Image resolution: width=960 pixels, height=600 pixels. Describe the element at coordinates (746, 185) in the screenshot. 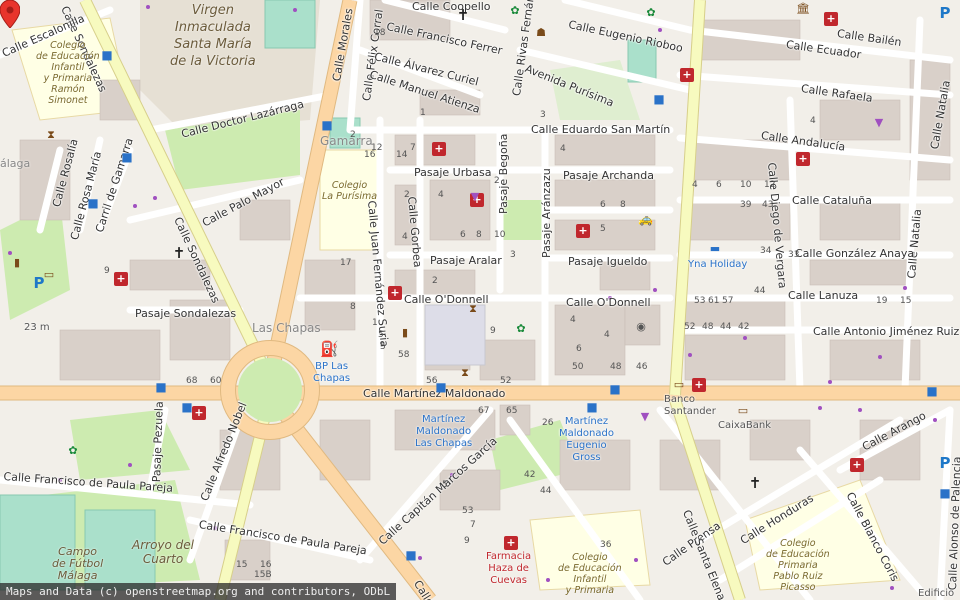

I see `house-number: 10` at that location.